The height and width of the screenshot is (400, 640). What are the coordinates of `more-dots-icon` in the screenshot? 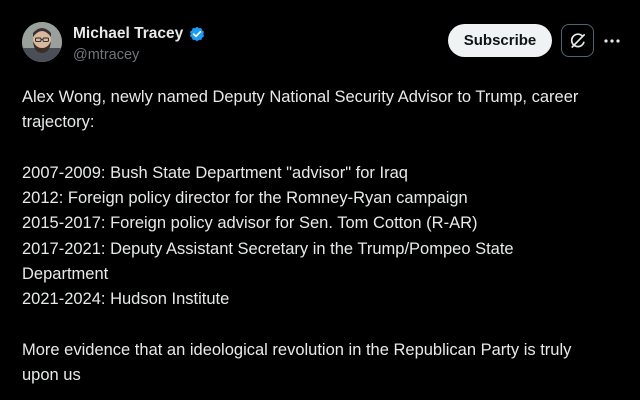 It's located at (612, 41).